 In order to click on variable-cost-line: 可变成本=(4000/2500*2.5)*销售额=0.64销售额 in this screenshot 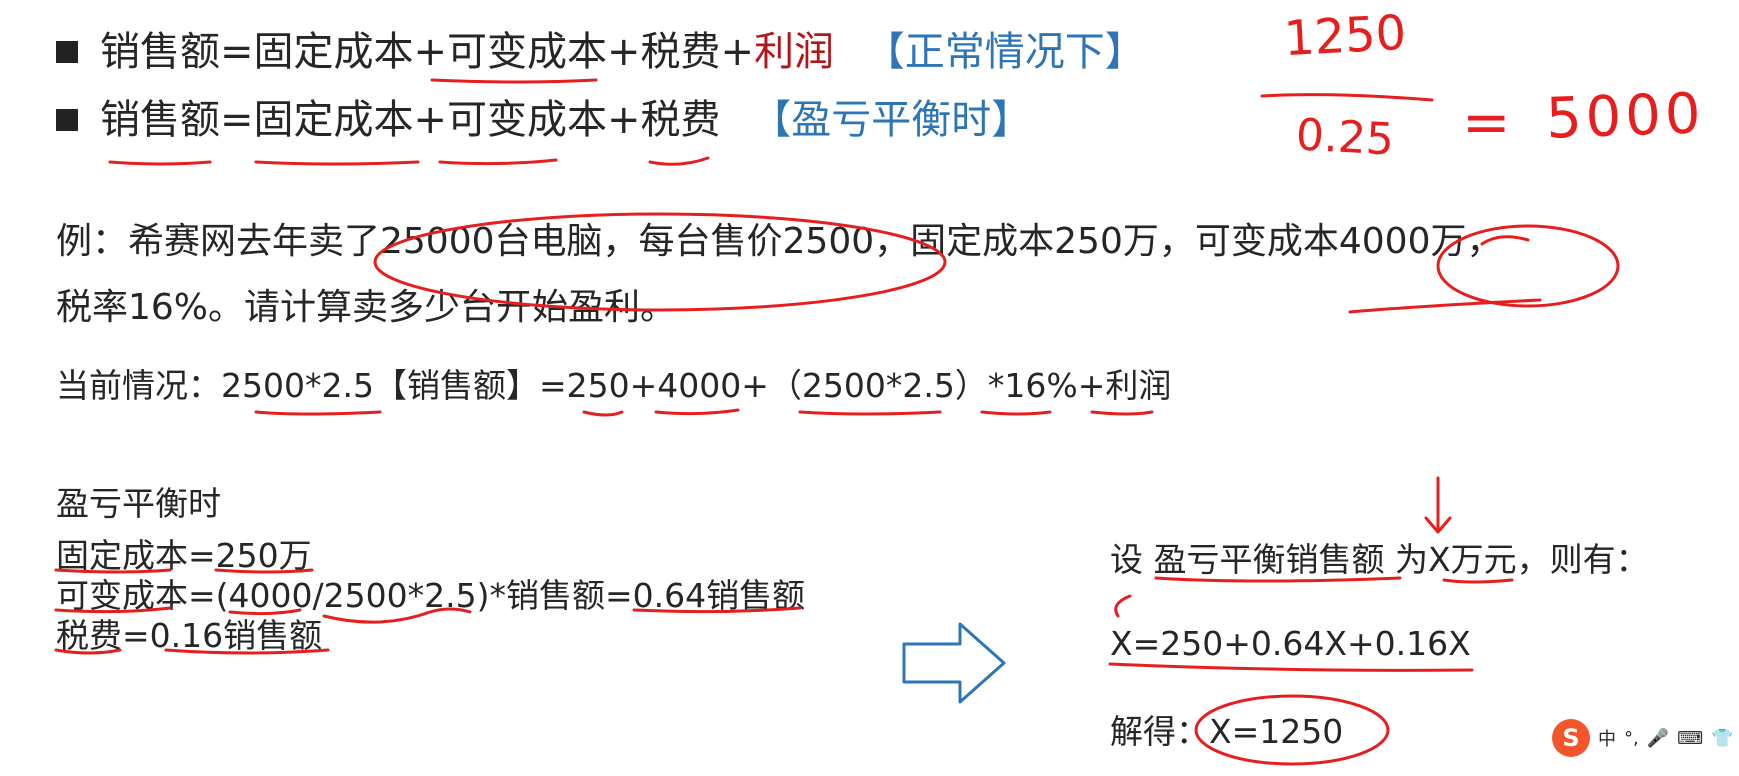, I will do `click(431, 595)`.